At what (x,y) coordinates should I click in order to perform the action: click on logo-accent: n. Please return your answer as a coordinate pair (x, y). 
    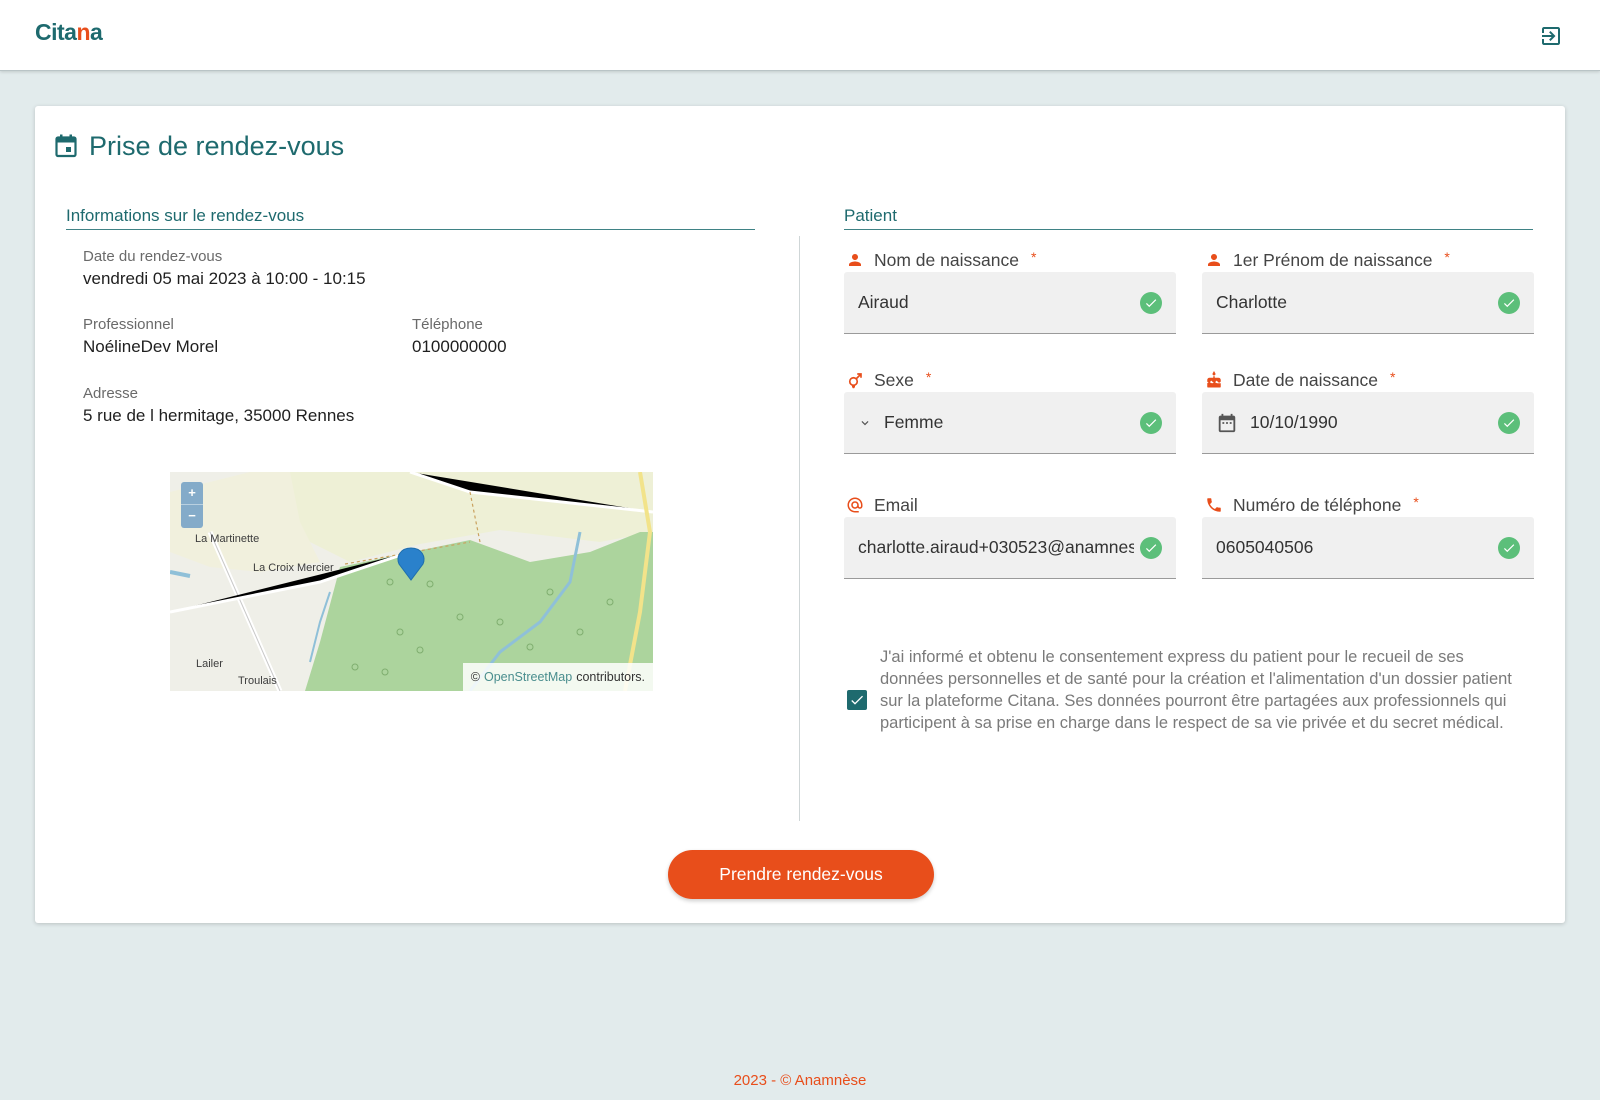
    Looking at the image, I should click on (83, 32).